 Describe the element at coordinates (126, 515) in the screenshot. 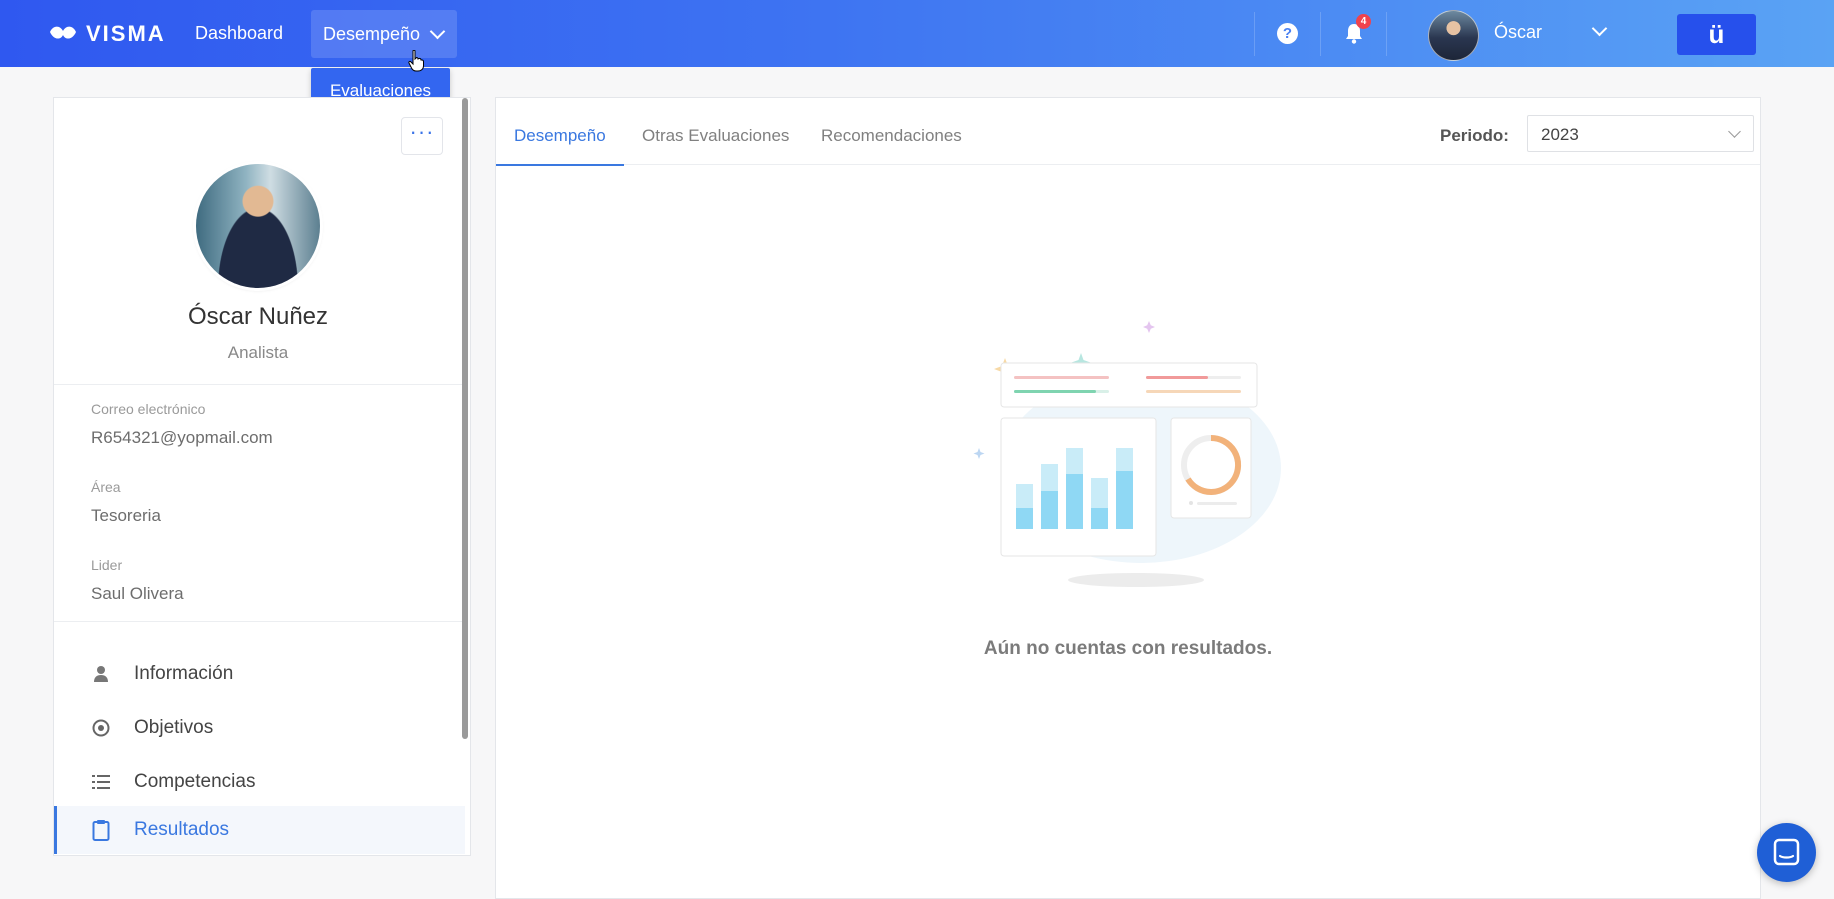

I see `area-value: Tesoreria` at that location.